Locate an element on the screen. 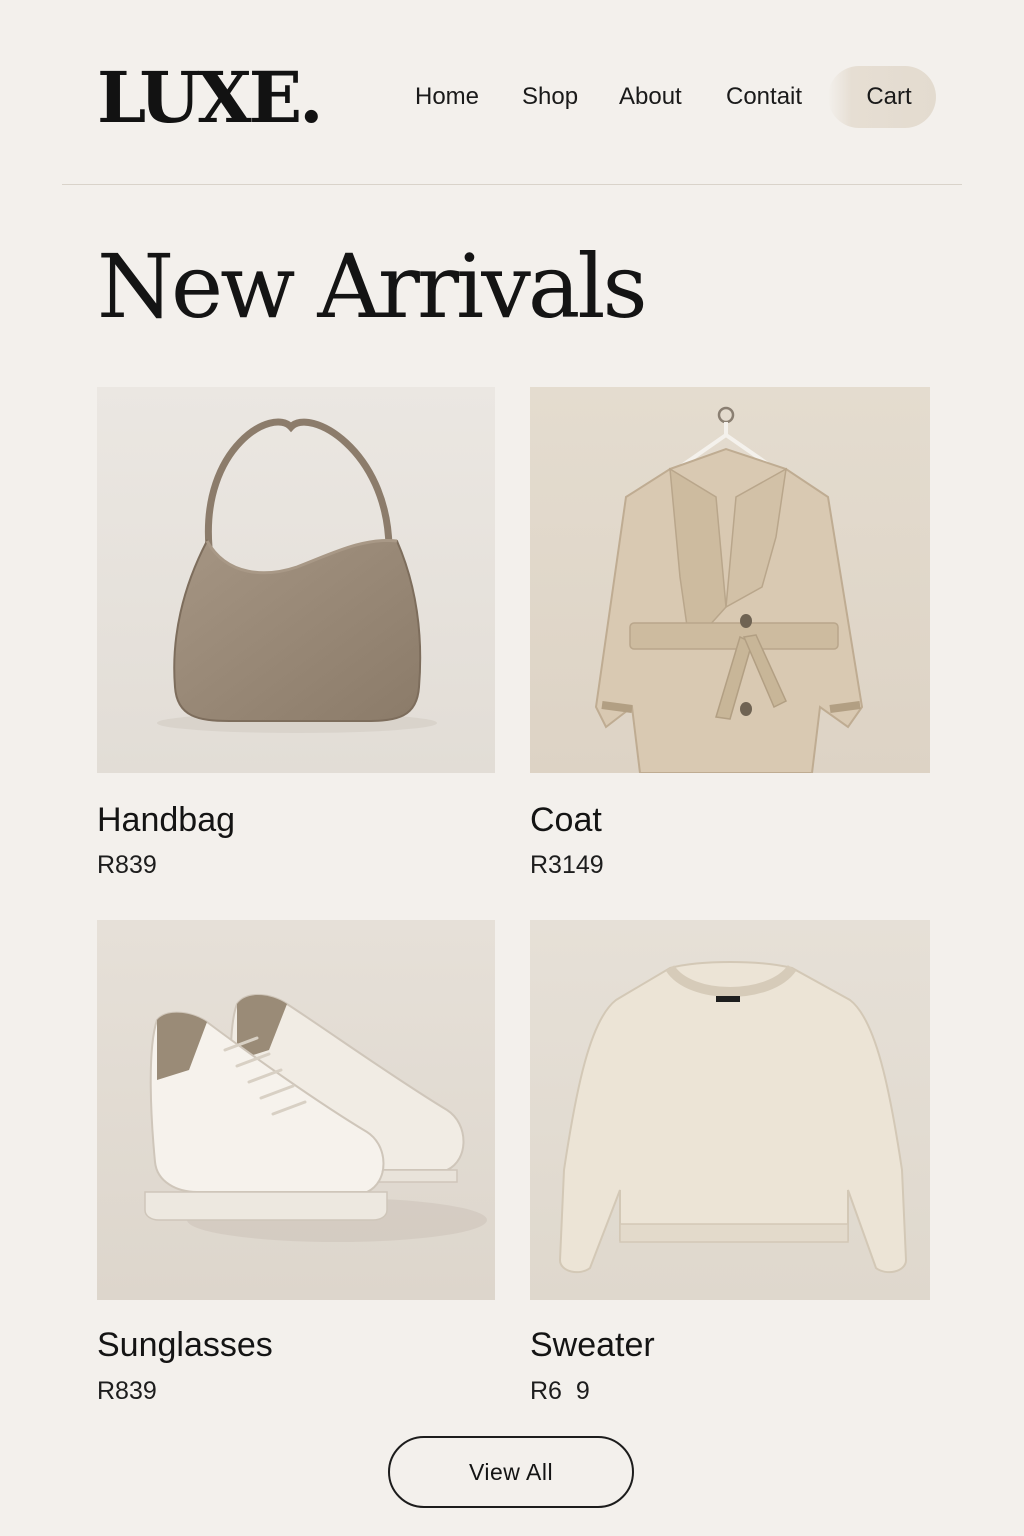 The width and height of the screenshot is (1024, 1536). product-card-sunglasses: Sunglasses R839 is located at coordinates (296, 1170).